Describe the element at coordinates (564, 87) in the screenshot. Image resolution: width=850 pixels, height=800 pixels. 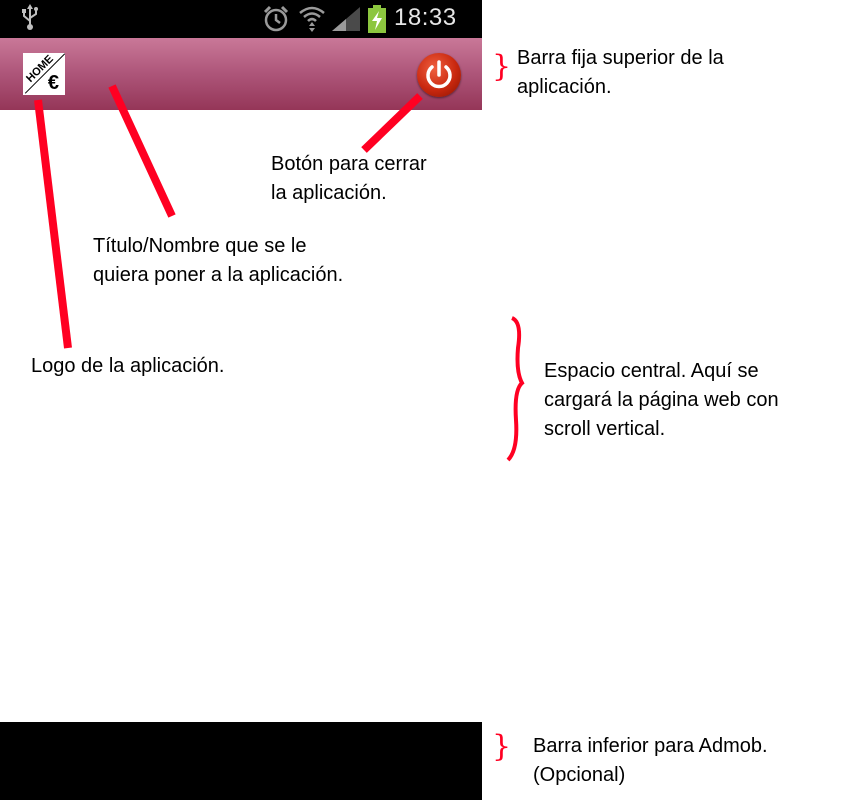
I see `annotation-line: aplicación.` at that location.